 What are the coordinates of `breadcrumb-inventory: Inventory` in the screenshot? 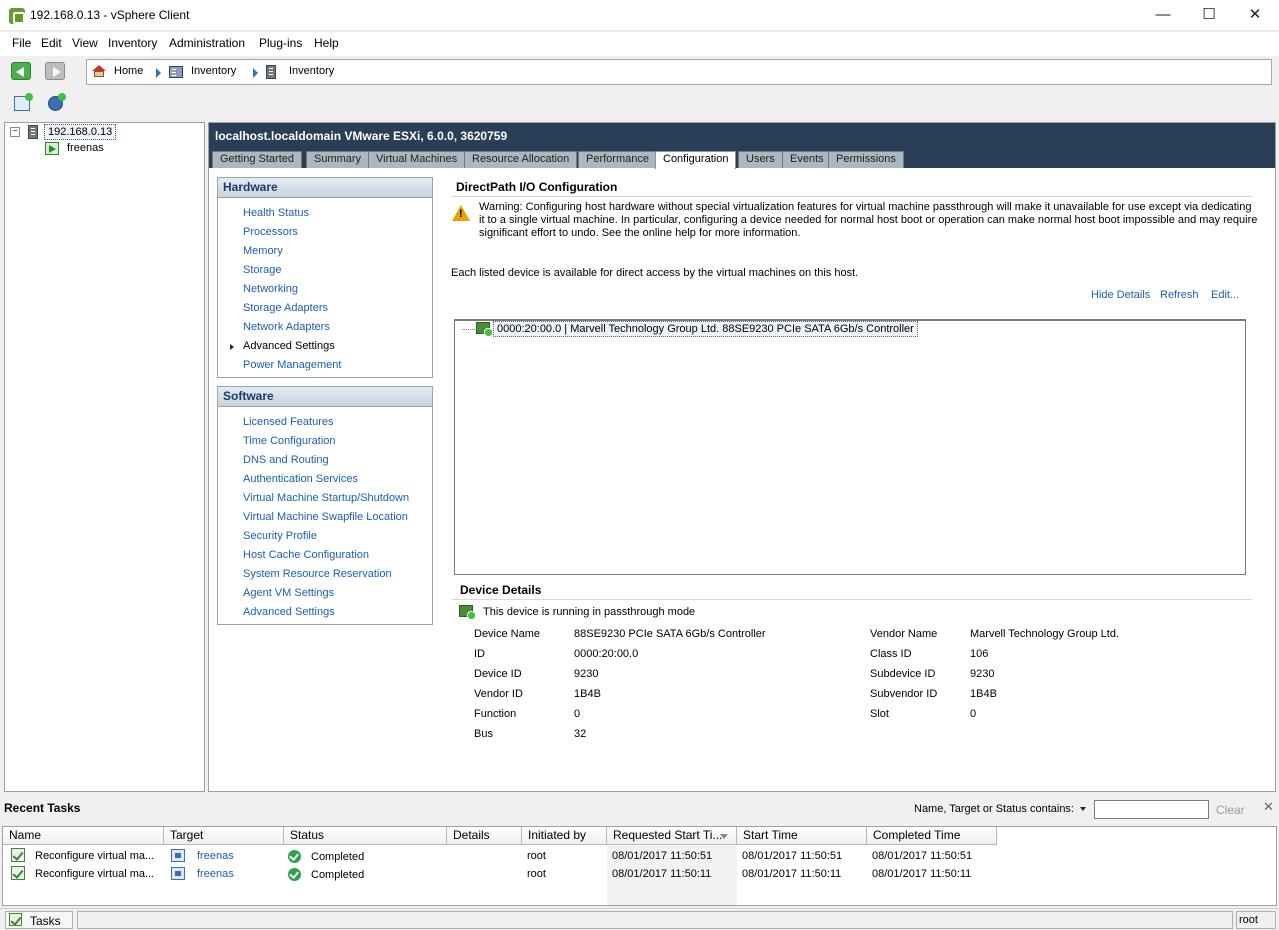 It's located at (213, 71).